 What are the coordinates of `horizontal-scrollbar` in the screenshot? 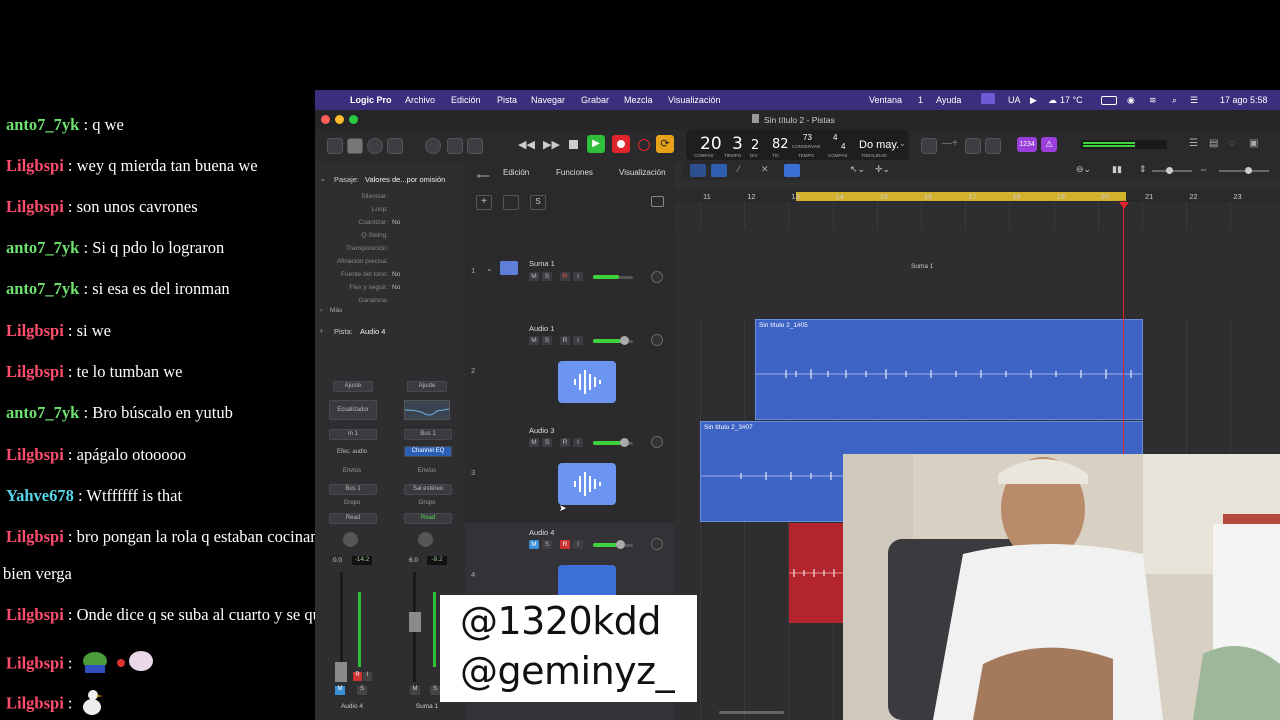 It's located at (751, 712).